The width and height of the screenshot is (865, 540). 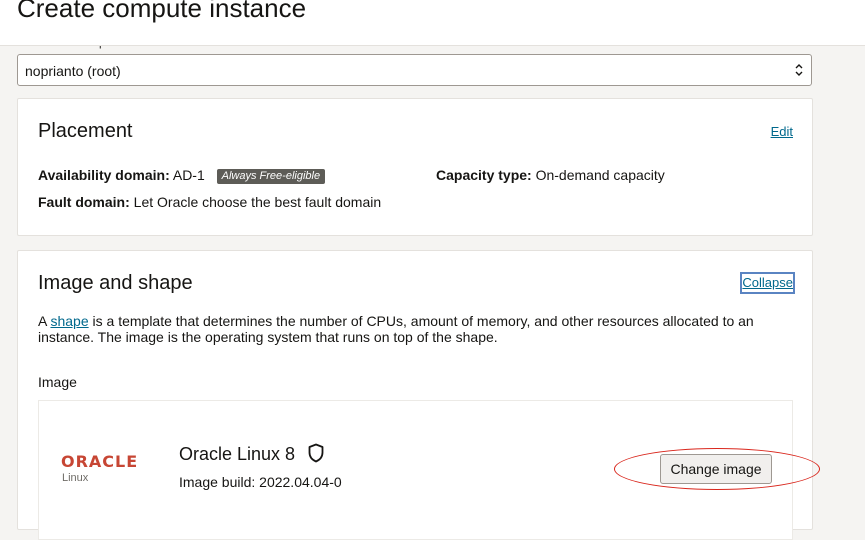 I want to click on compartment-select: noprianto (root), so click(x=414, y=70).